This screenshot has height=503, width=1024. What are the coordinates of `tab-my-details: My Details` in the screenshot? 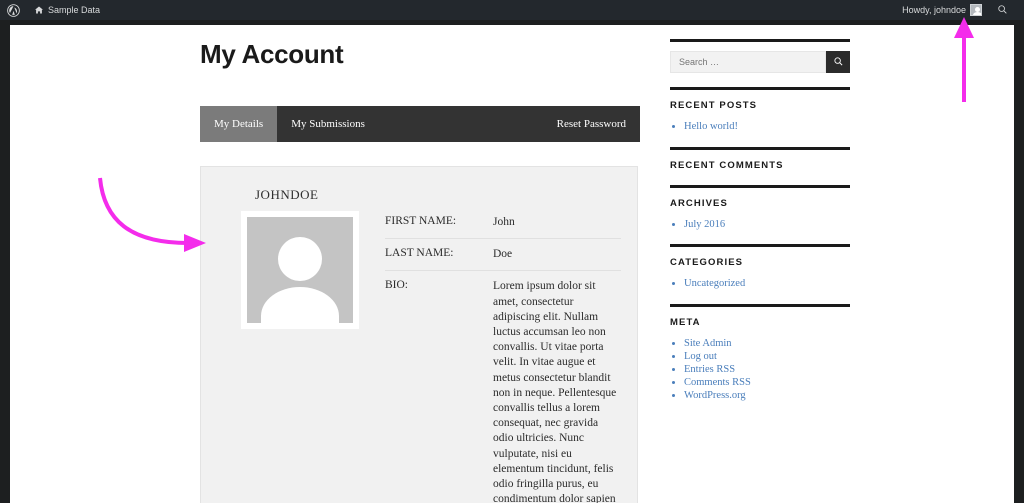 It's located at (239, 124).